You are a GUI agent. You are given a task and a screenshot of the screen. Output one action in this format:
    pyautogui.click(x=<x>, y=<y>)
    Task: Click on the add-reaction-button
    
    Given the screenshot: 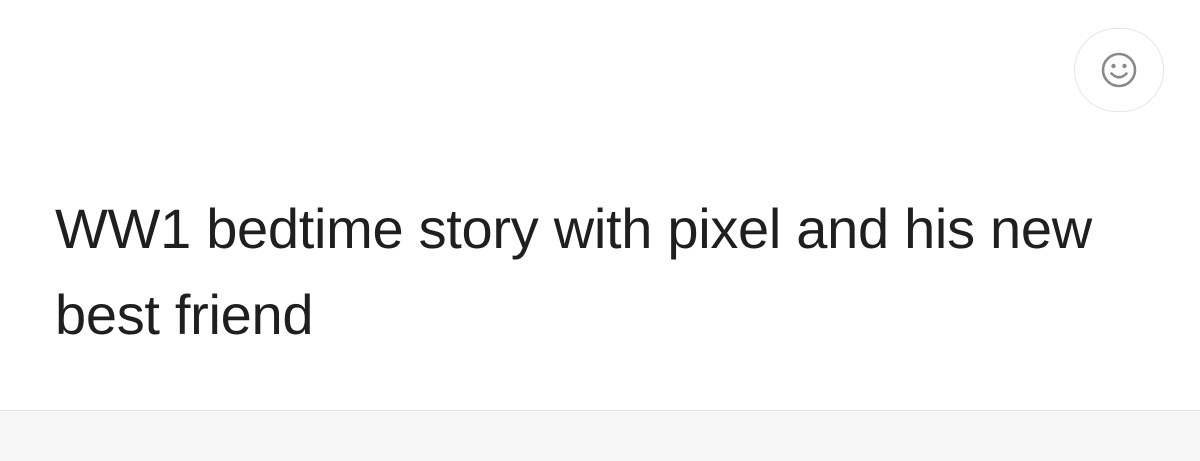 What is the action you would take?
    pyautogui.click(x=1119, y=70)
    